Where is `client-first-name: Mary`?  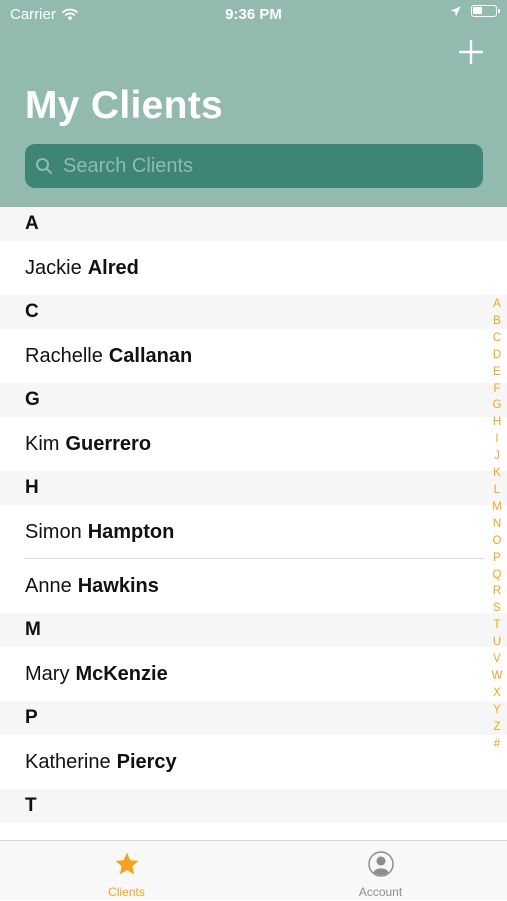 client-first-name: Mary is located at coordinates (47, 673).